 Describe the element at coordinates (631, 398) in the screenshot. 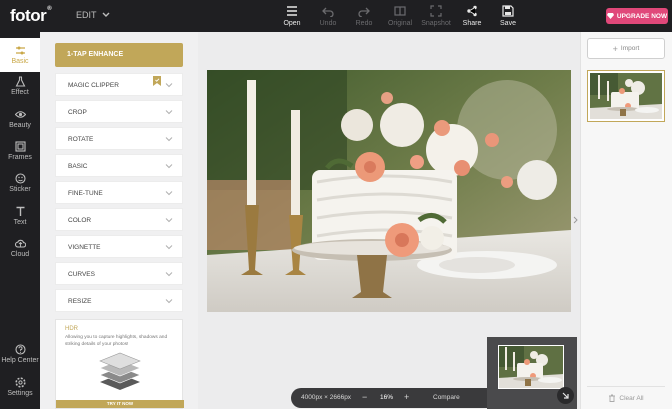

I see `clear-all-label: Clear All` at that location.